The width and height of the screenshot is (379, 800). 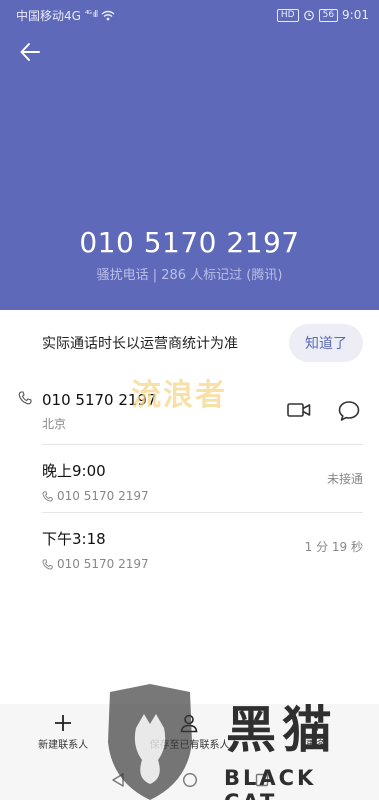 What do you see at coordinates (140, 344) in the screenshot?
I see `notice-text: 实际通话时长以运营商统计为准` at bounding box center [140, 344].